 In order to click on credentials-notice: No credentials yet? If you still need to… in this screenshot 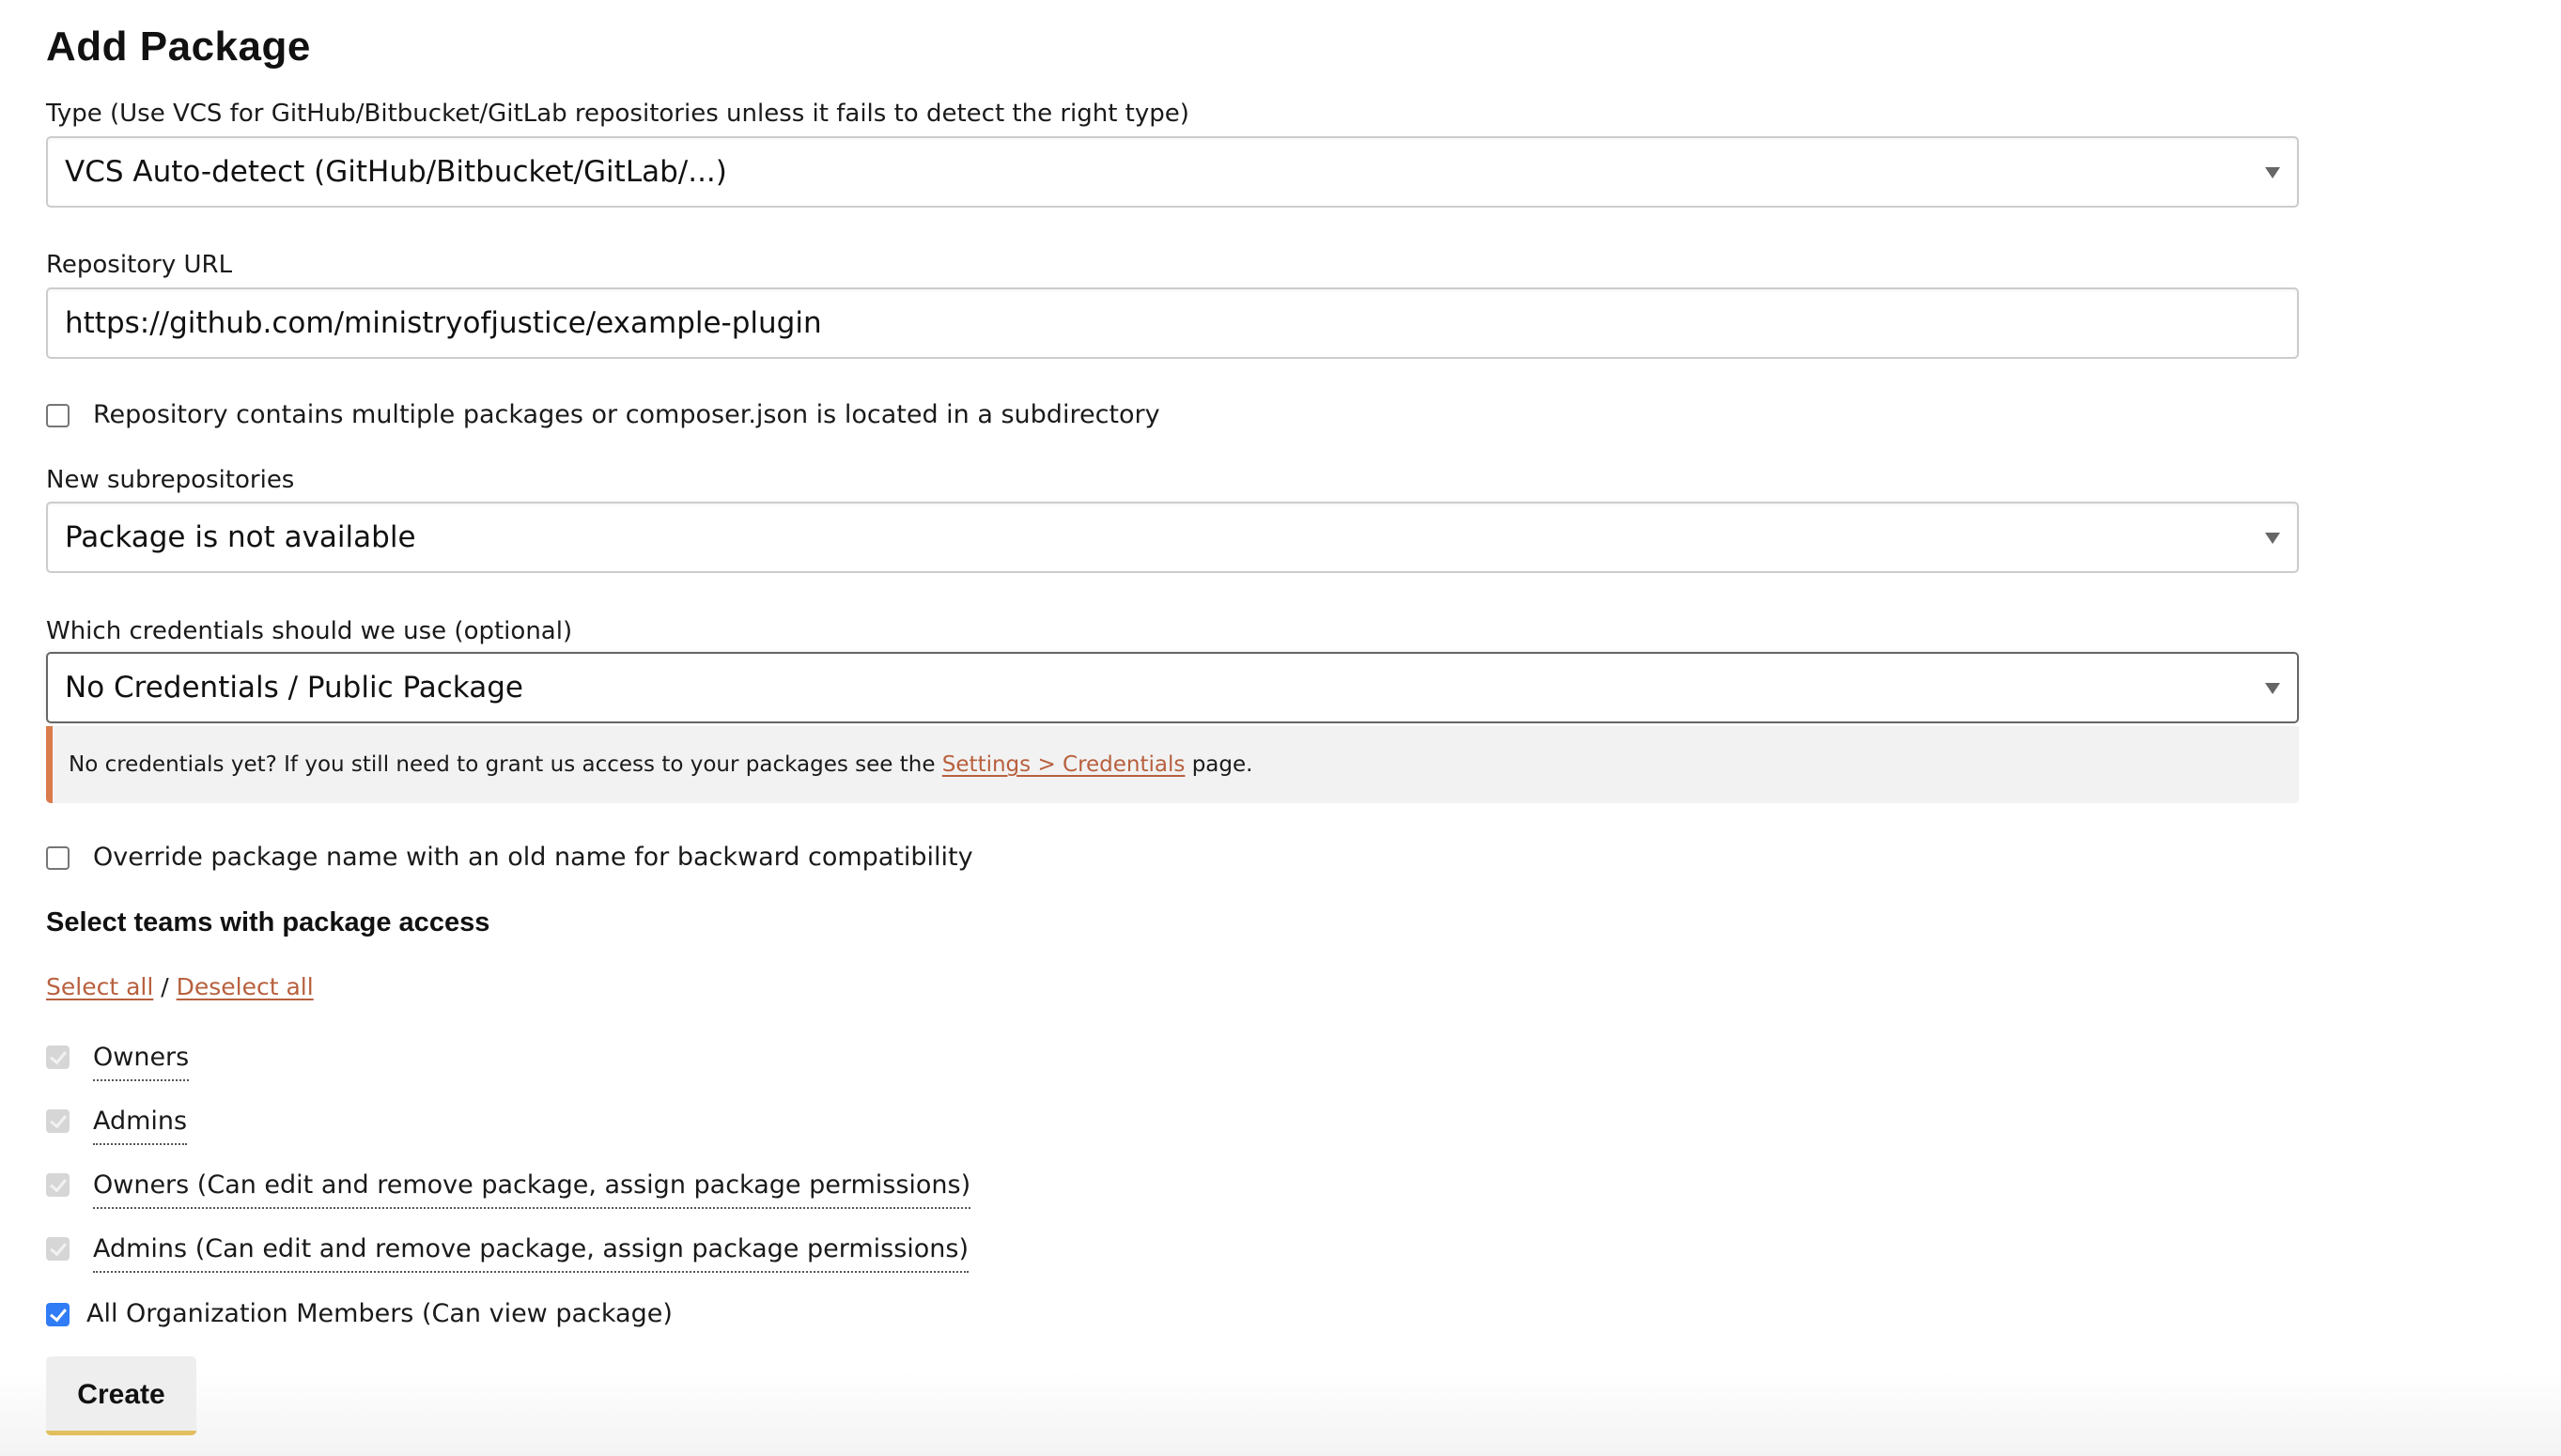, I will do `click(1172, 764)`.